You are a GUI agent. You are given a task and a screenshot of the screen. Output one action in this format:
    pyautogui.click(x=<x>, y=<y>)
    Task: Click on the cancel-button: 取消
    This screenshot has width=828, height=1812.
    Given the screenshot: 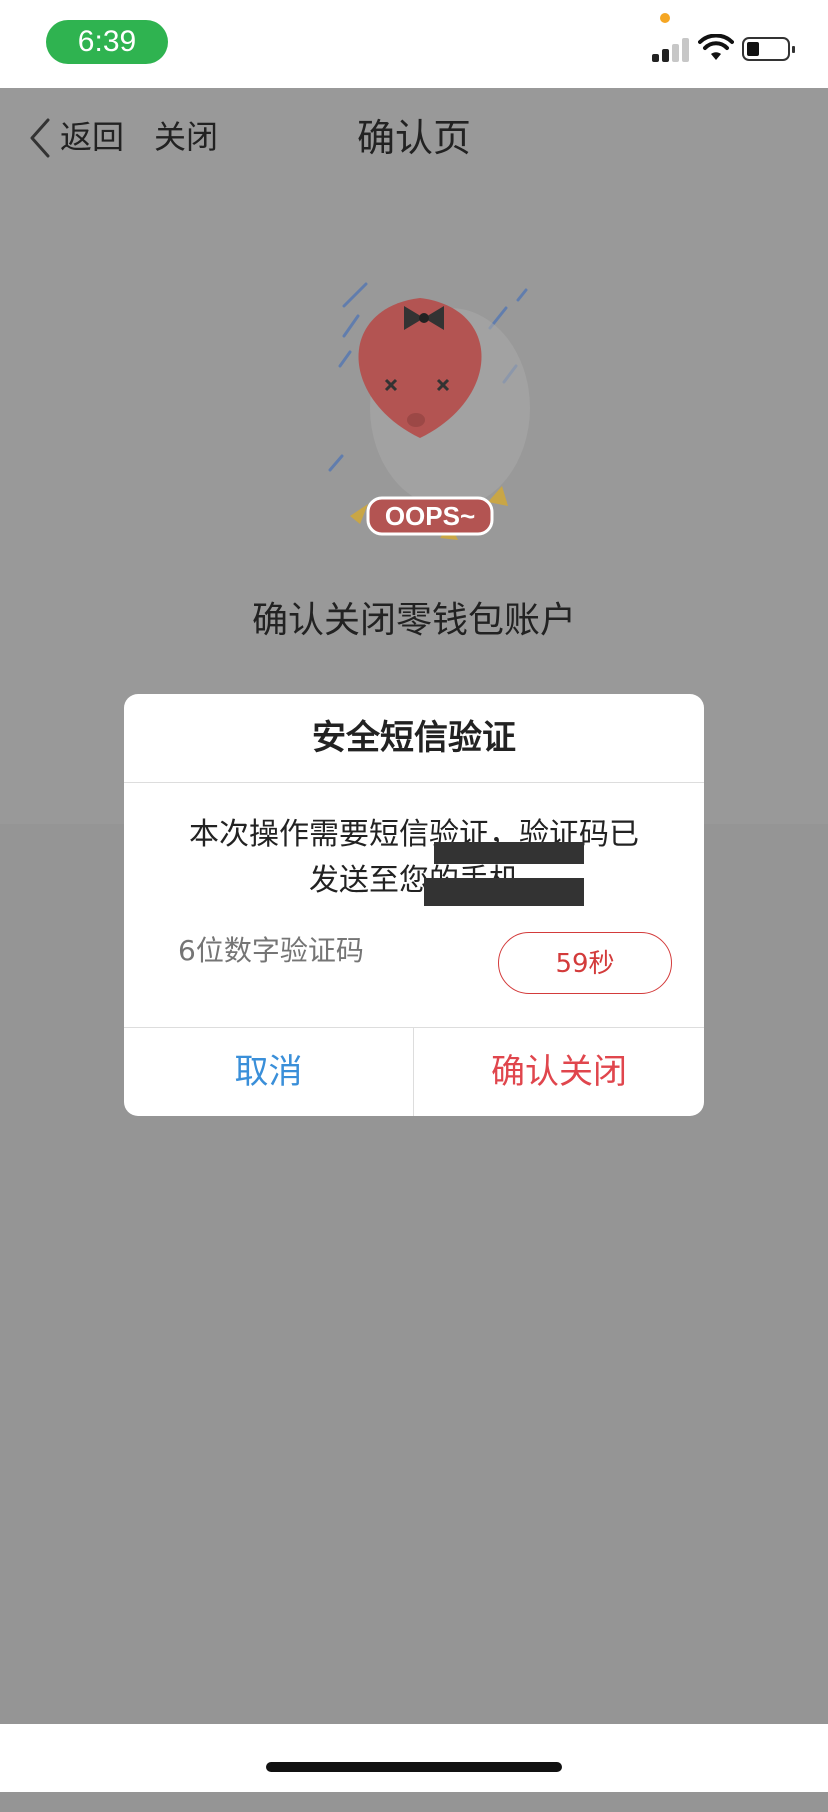 What is the action you would take?
    pyautogui.click(x=268, y=1072)
    